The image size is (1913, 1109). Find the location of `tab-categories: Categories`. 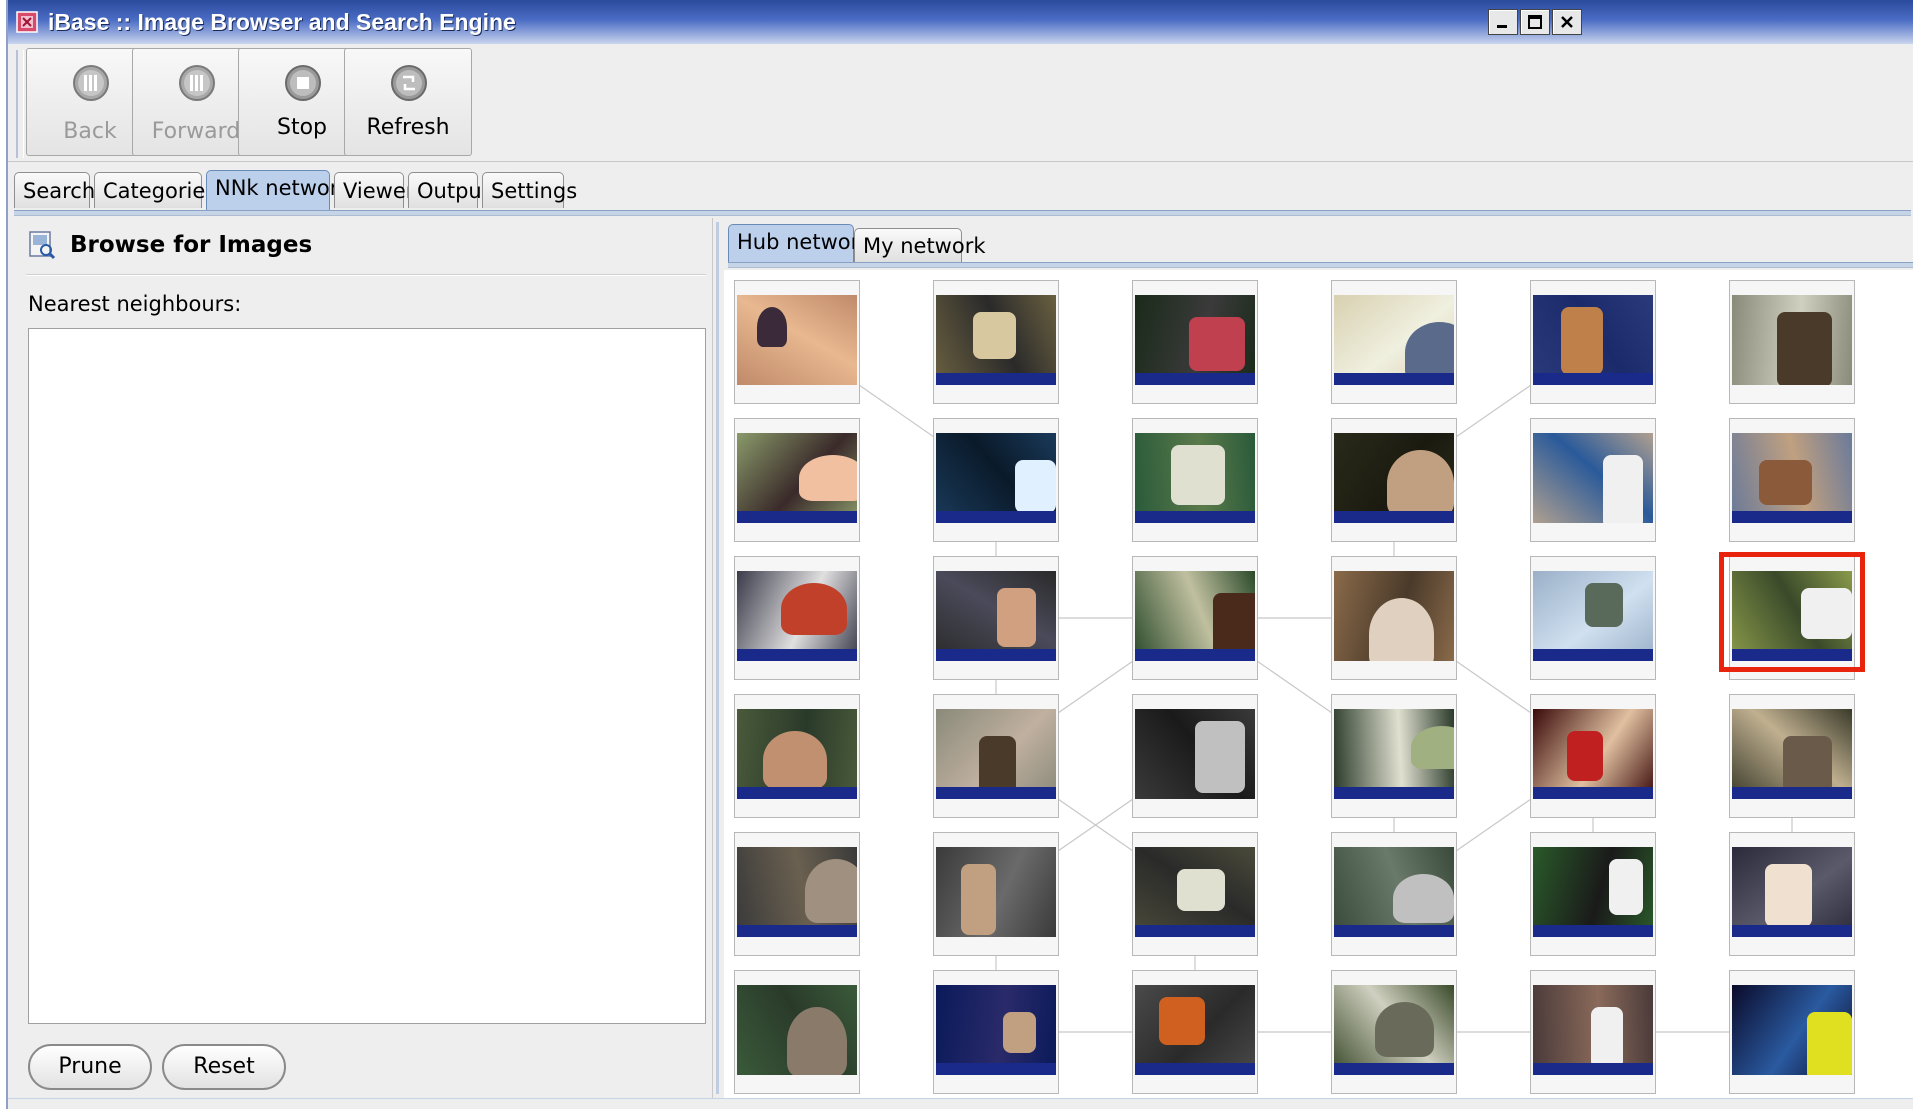

tab-categories: Categories is located at coordinates (155, 190).